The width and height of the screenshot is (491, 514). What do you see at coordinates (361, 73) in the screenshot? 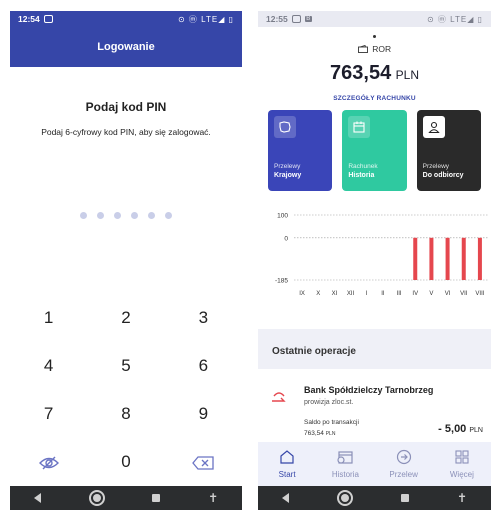
I see `balance-amount: 763,54` at bounding box center [361, 73].